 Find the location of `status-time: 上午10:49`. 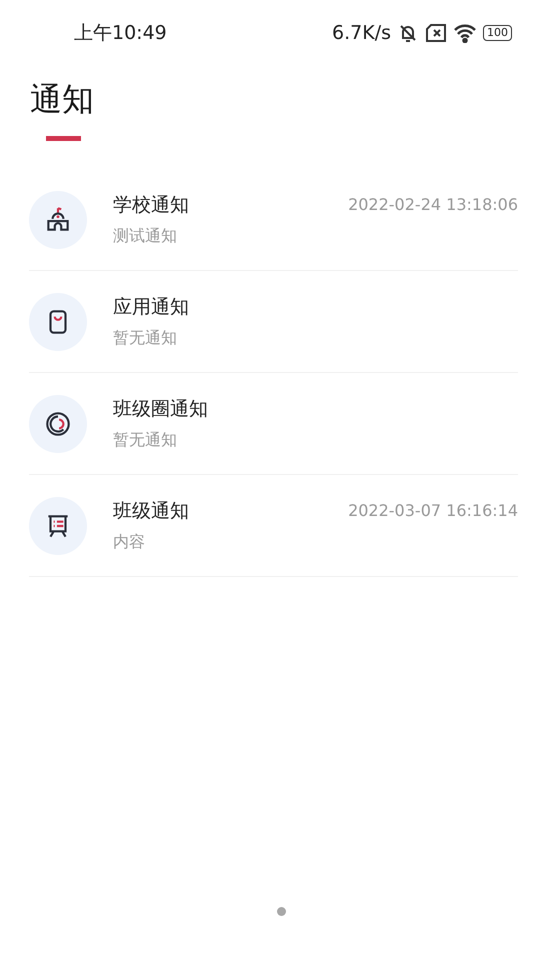

status-time: 上午10:49 is located at coordinates (120, 33).